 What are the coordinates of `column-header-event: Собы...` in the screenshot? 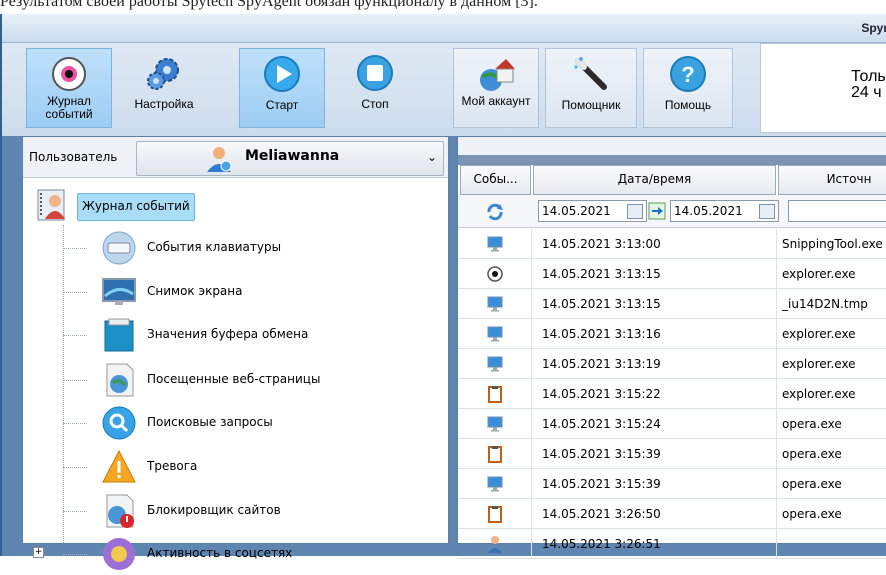 It's located at (495, 180).